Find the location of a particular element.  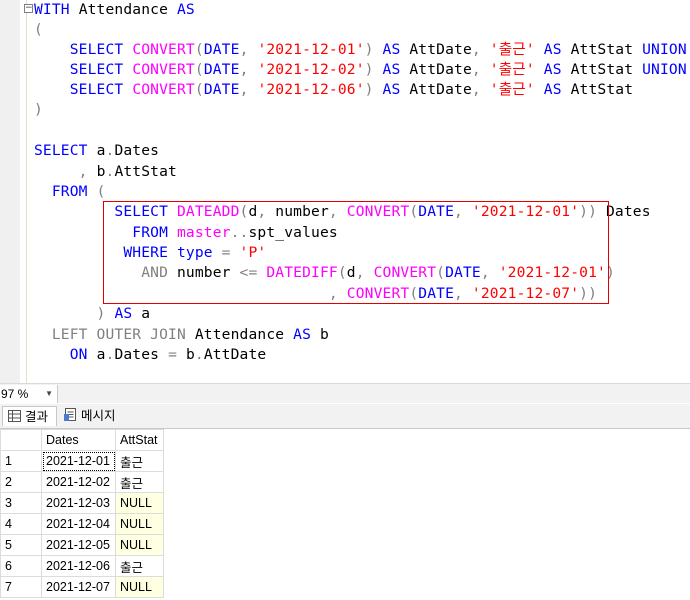

column-header-dates: Dates is located at coordinates (78, 440).